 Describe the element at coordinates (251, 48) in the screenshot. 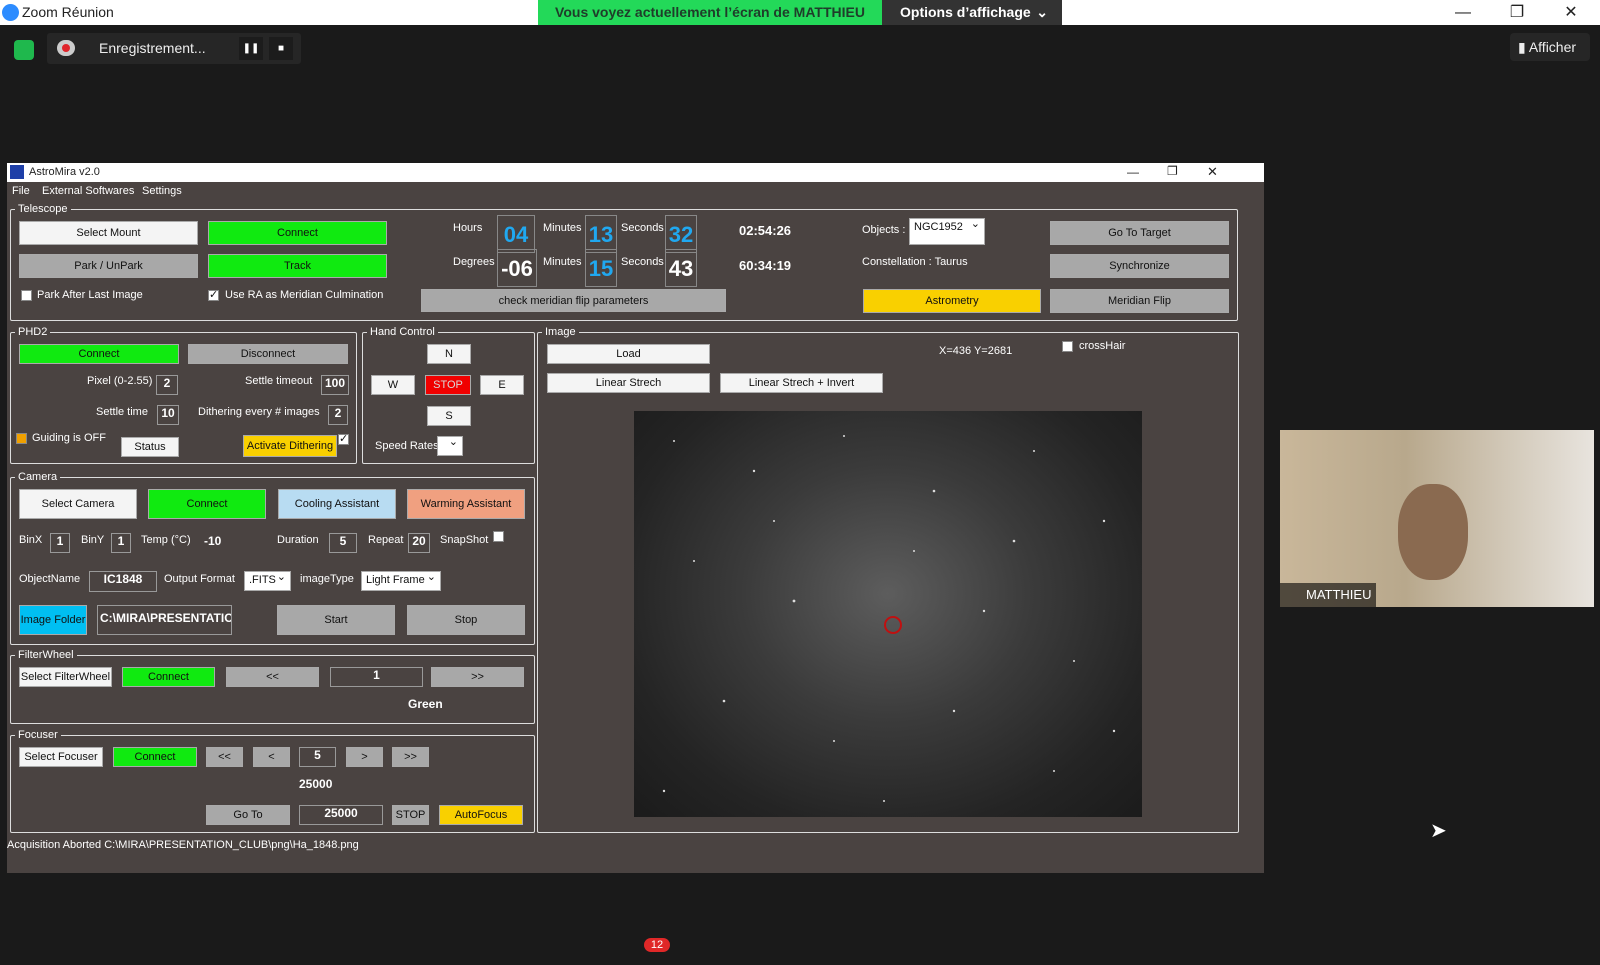

I see `pause-icon: ❚❚` at that location.